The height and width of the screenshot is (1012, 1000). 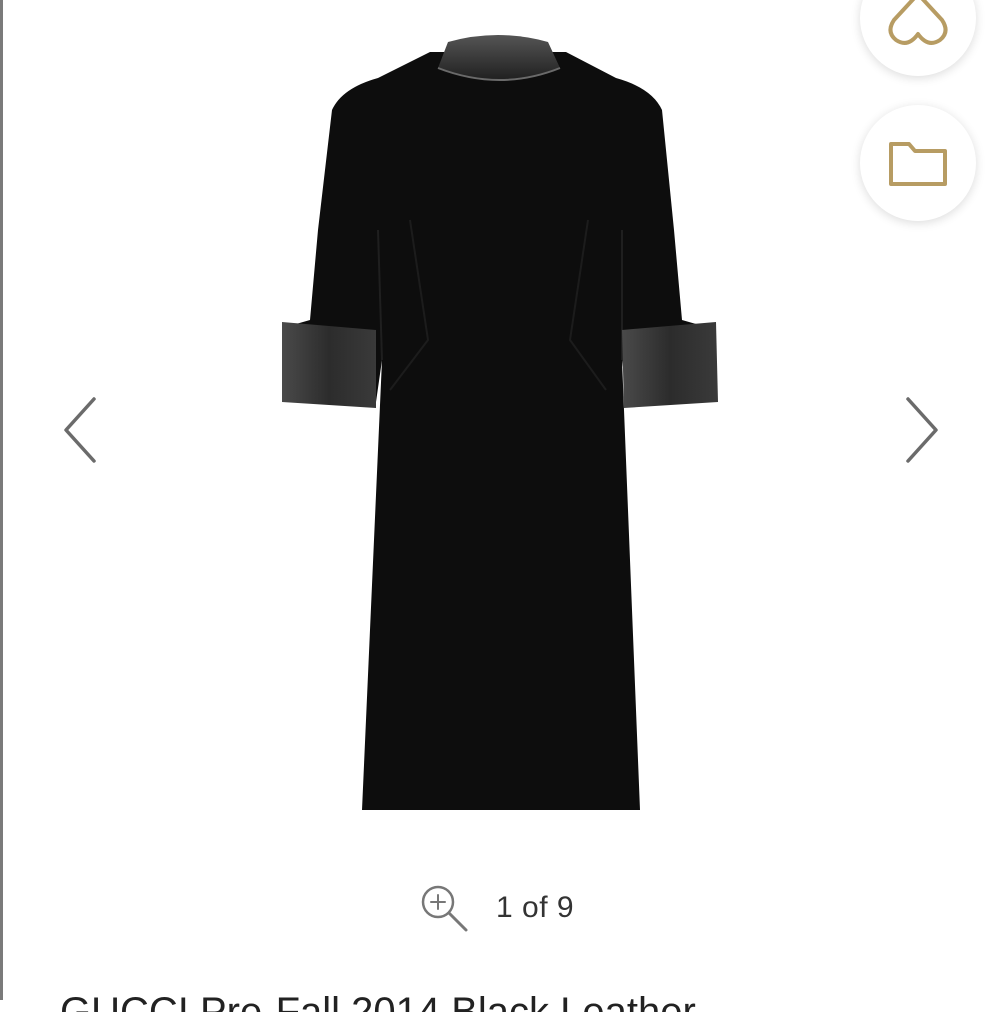 I want to click on image-counter: 1 of 9, so click(x=496, y=908).